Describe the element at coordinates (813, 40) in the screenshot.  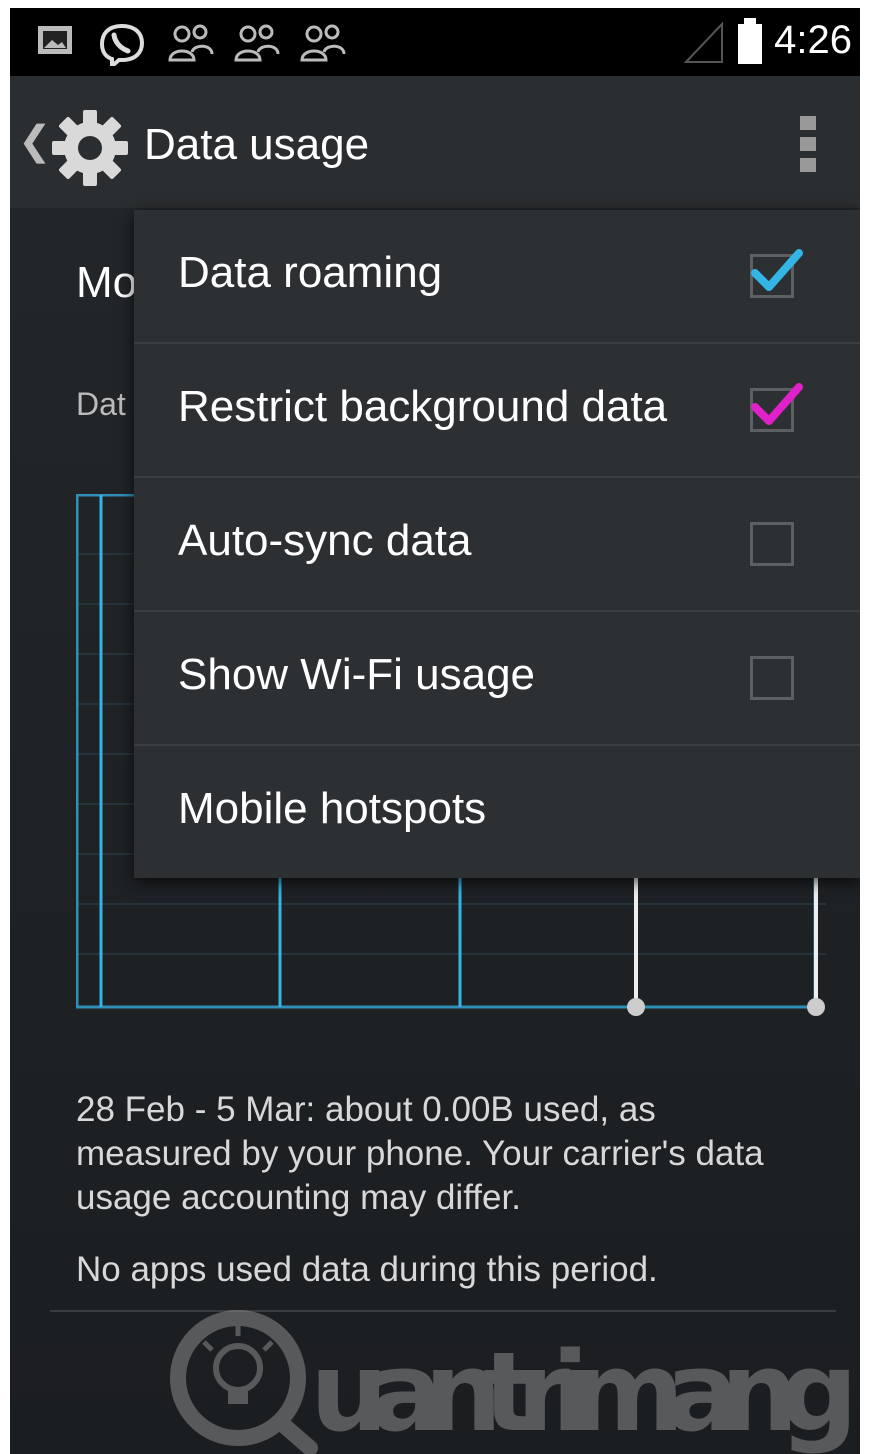
I see `clock-time: 4:26` at that location.